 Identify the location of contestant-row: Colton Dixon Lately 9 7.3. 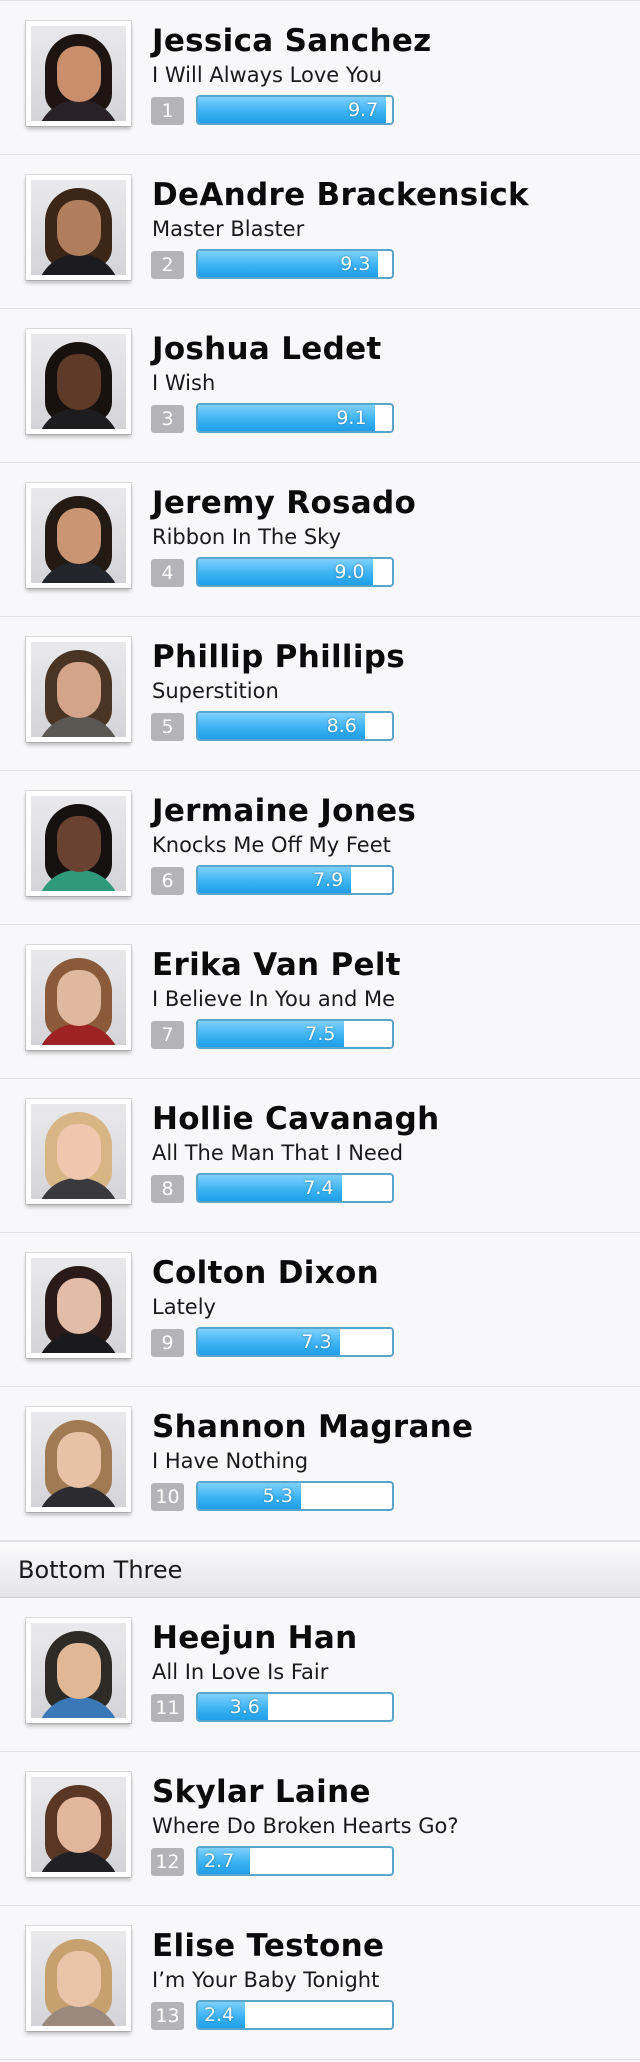
(320, 1310).